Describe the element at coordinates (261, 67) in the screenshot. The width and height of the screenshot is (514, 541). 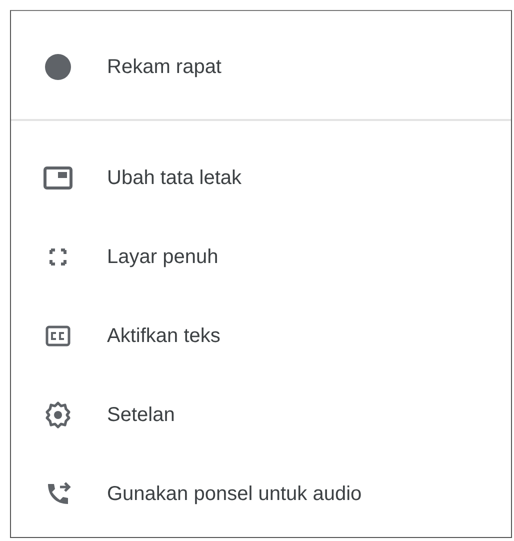
I see `menu-item: Rekam rapat` at that location.